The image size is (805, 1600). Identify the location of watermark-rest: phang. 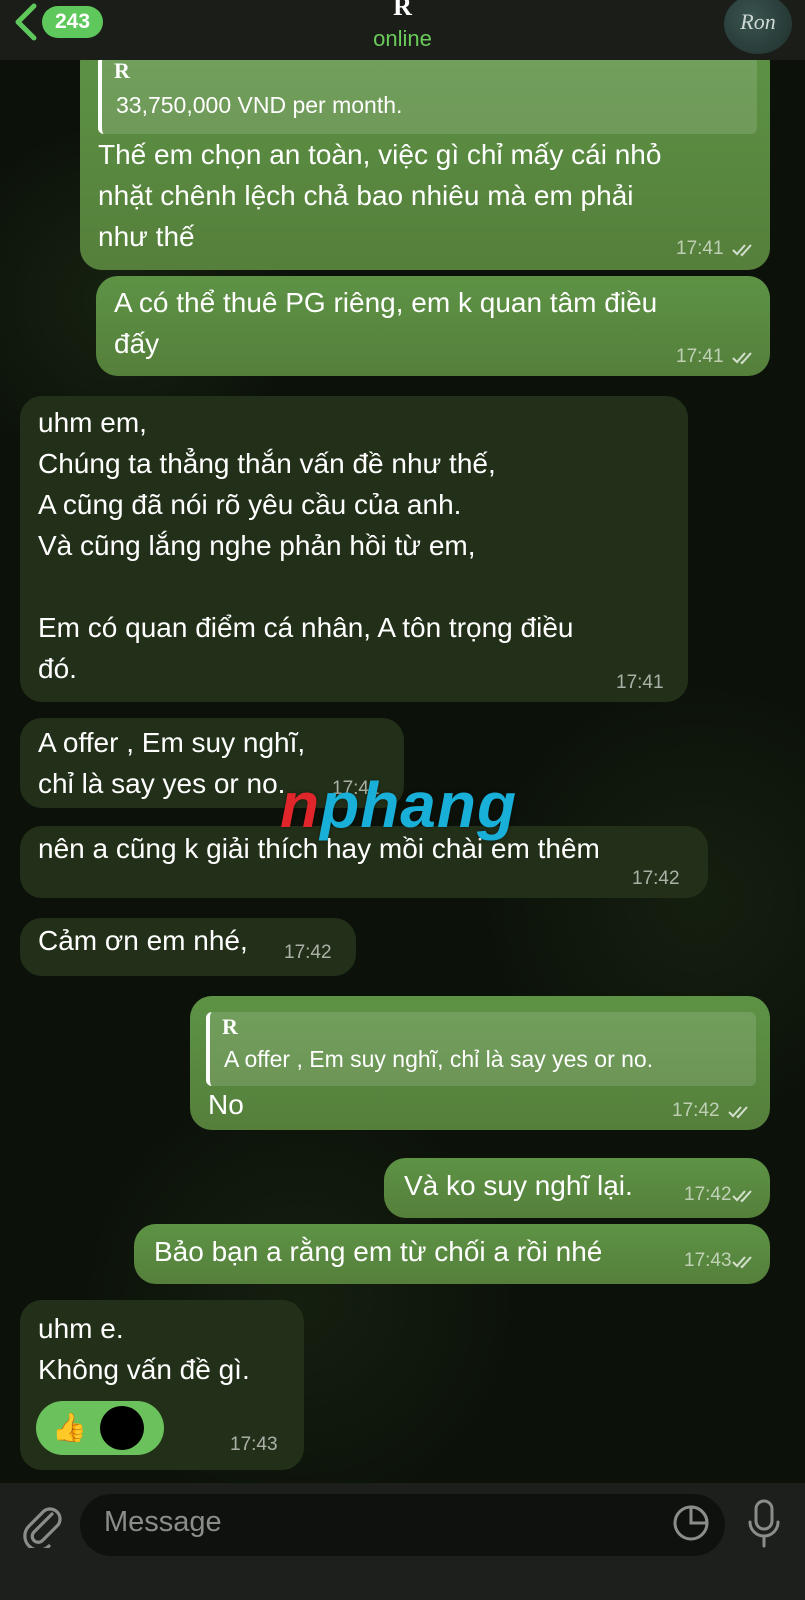
(419, 805).